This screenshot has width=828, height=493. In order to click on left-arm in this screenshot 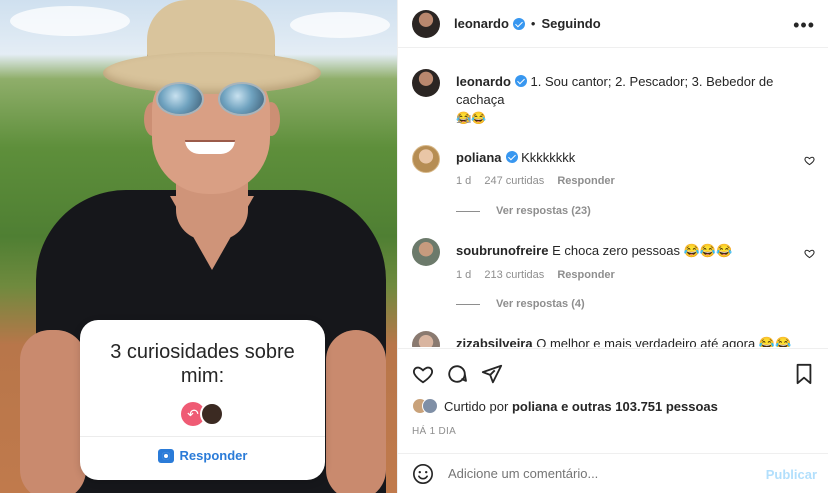, I will do `click(53, 411)`.